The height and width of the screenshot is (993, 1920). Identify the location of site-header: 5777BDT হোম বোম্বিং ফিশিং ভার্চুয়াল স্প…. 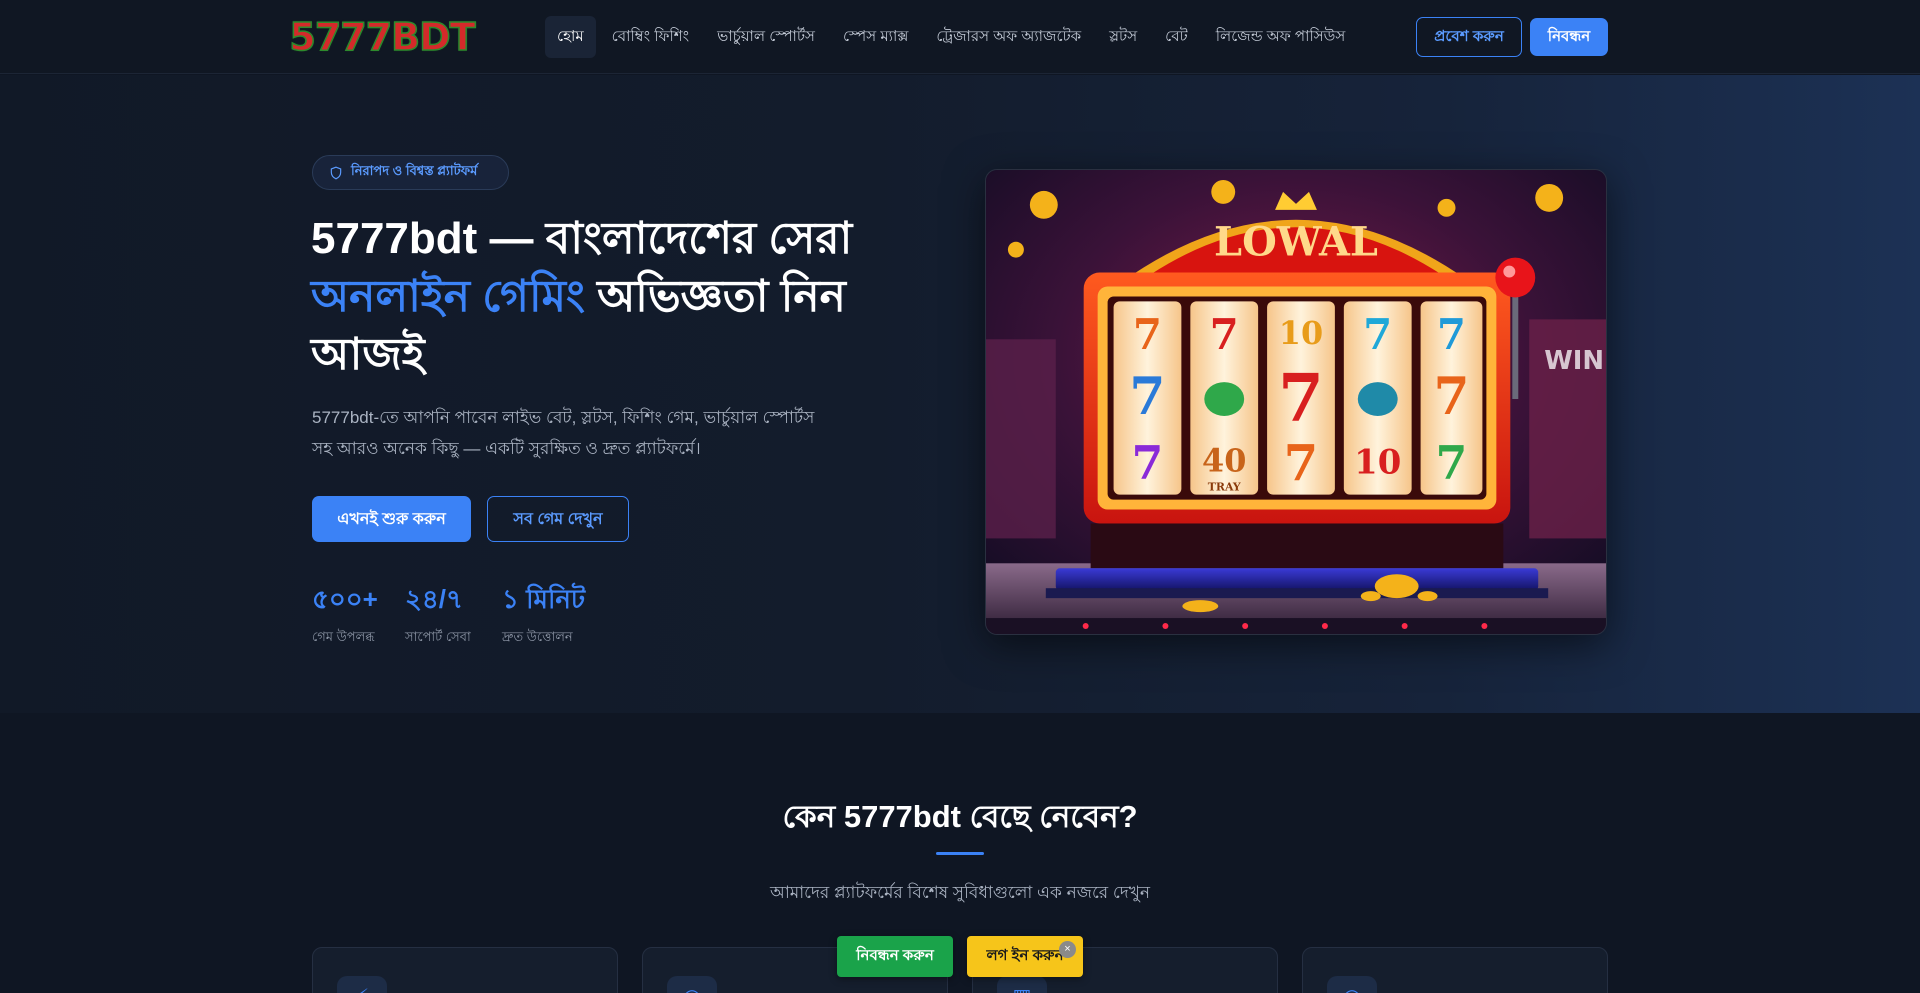
(960, 37).